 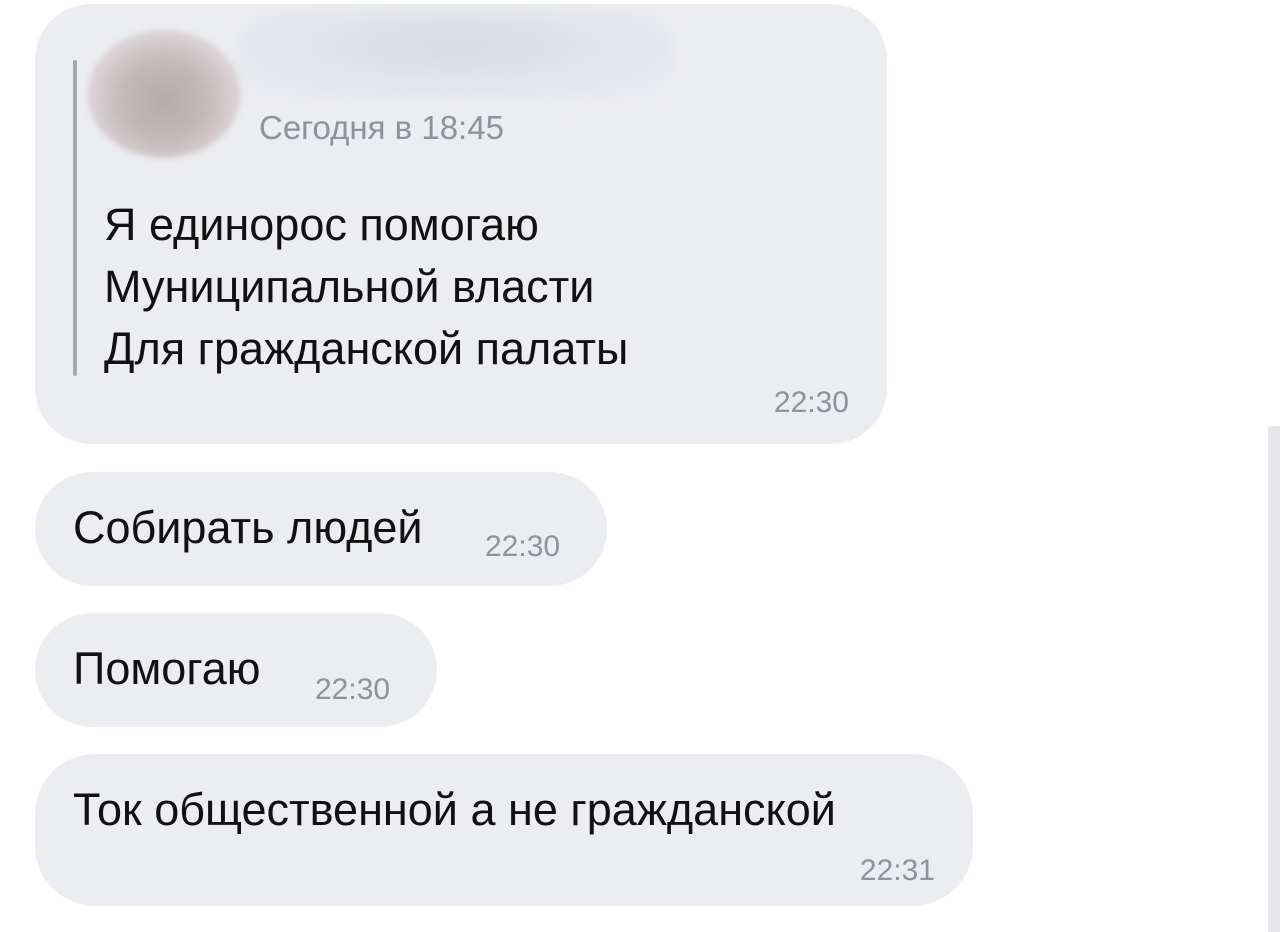 I want to click on forwarded-text-line: Я единорос помогаю, so click(x=321, y=224).